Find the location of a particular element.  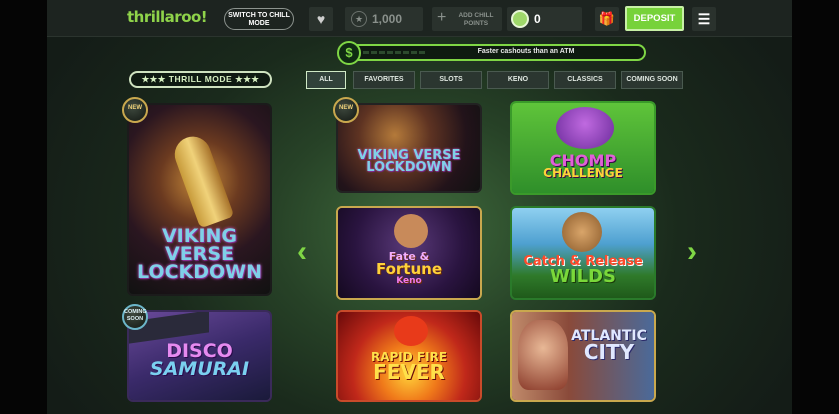

game-title-line2: CITY is located at coordinates (609, 352).